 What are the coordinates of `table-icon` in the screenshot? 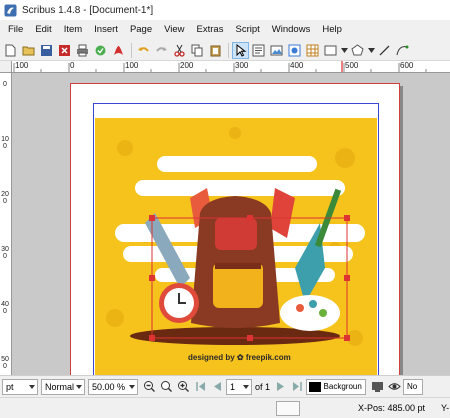 It's located at (312, 50).